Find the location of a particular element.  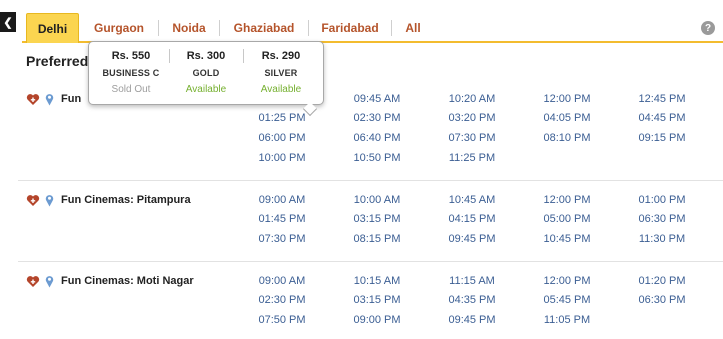

cinema-header: Fun Cinemas: Moti Nagar is located at coordinates (110, 281).